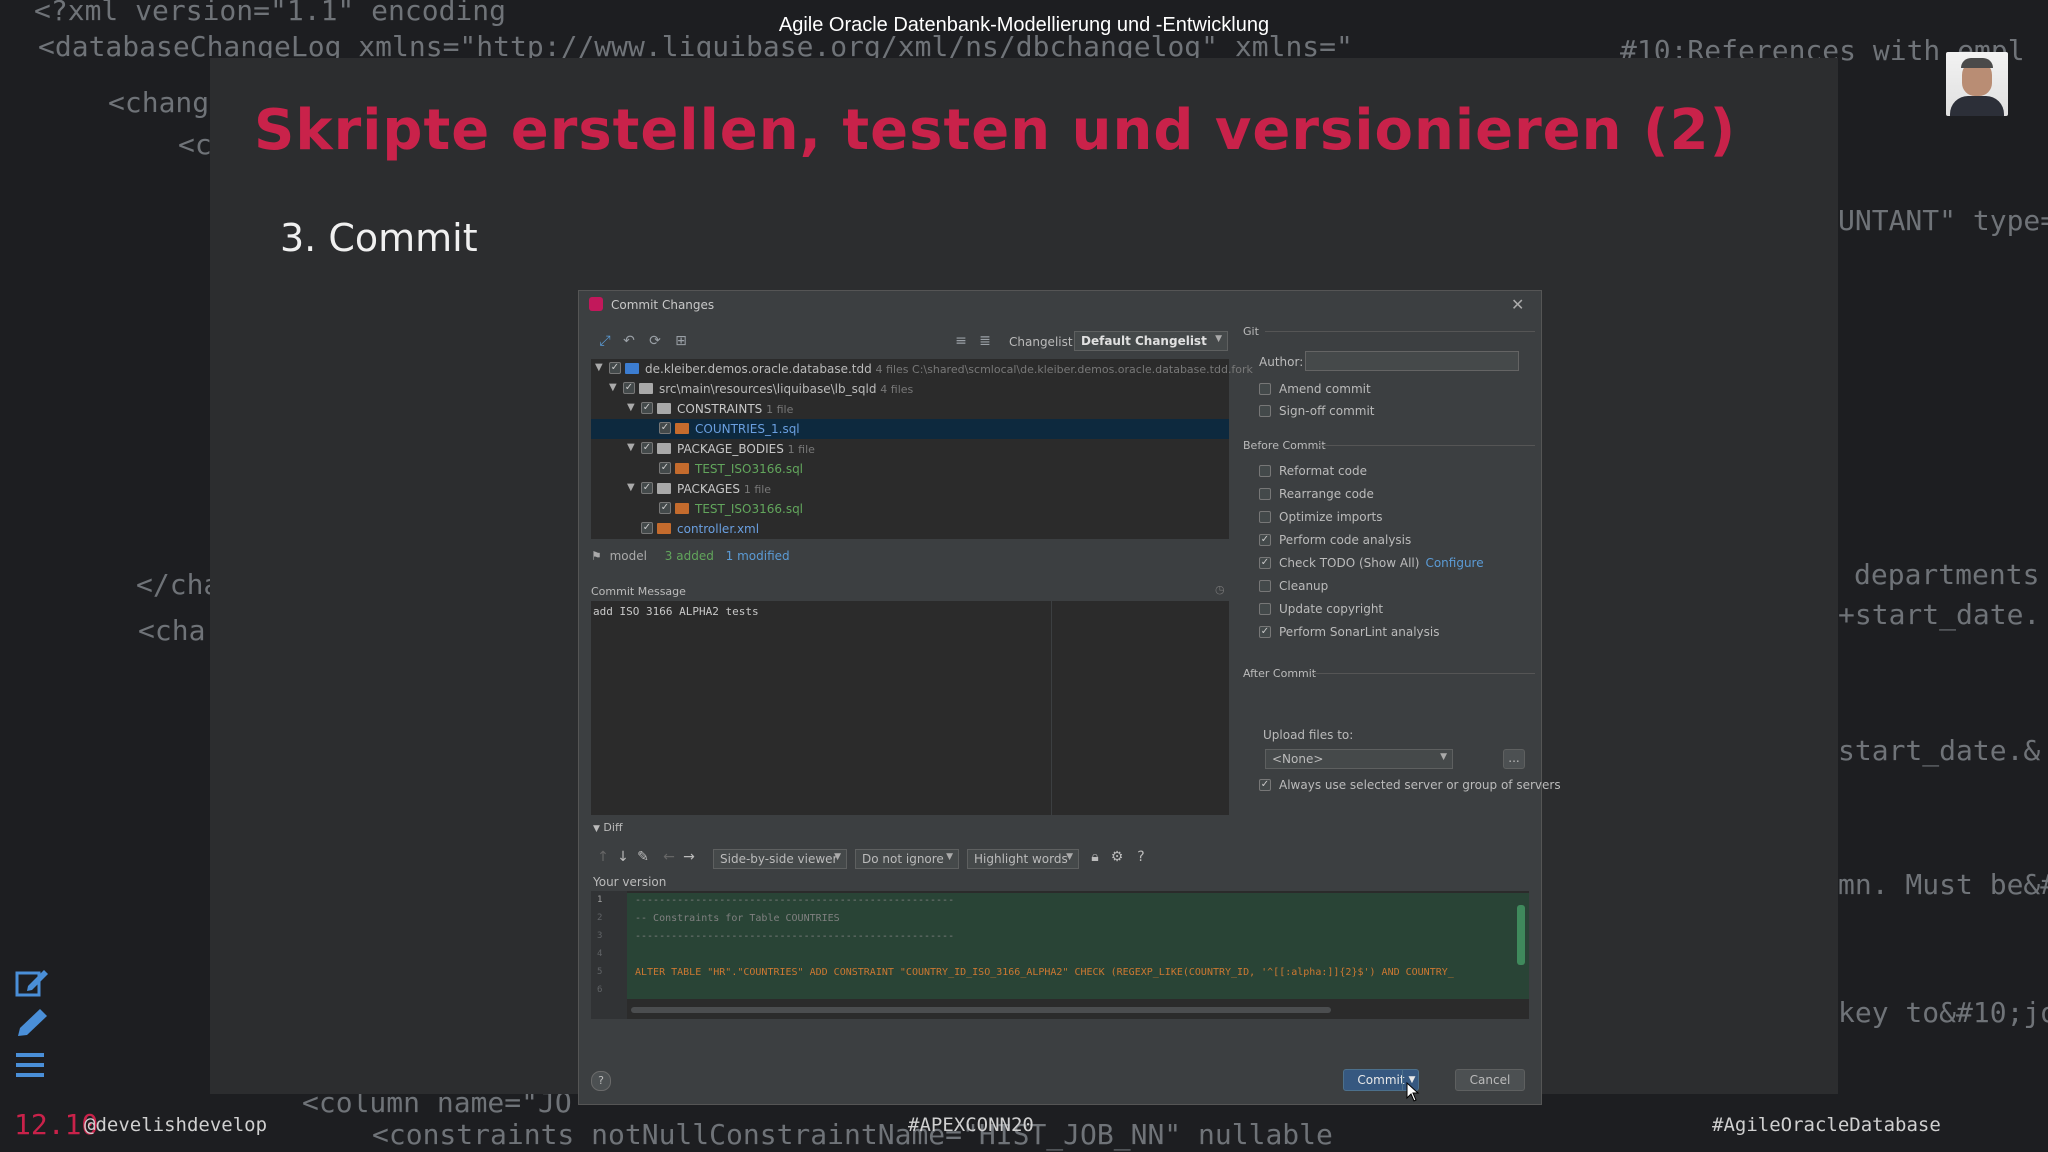  Describe the element at coordinates (1412, 361) in the screenshot. I see `author-input` at that location.